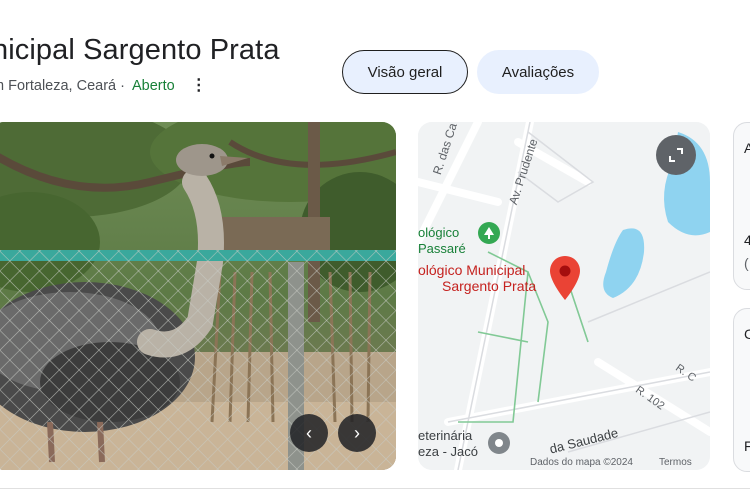 This screenshot has height=500, width=750. I want to click on side-card-letter-a: A, so click(747, 148).